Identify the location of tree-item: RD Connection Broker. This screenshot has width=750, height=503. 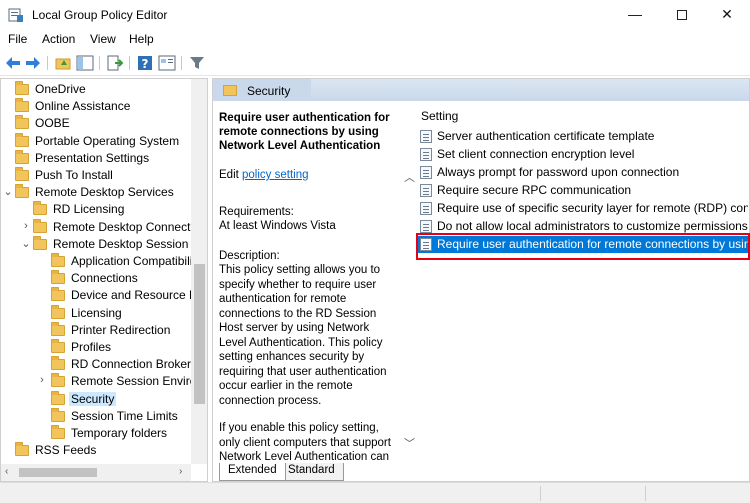
(96, 364).